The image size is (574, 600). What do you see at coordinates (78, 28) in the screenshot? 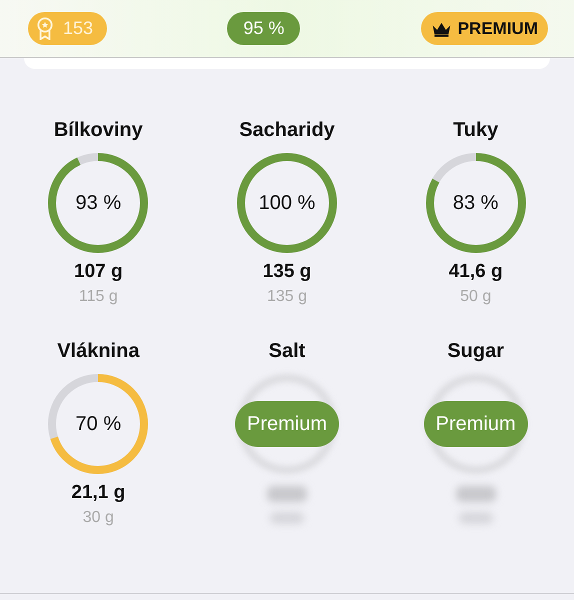
I see `points-count: 153` at bounding box center [78, 28].